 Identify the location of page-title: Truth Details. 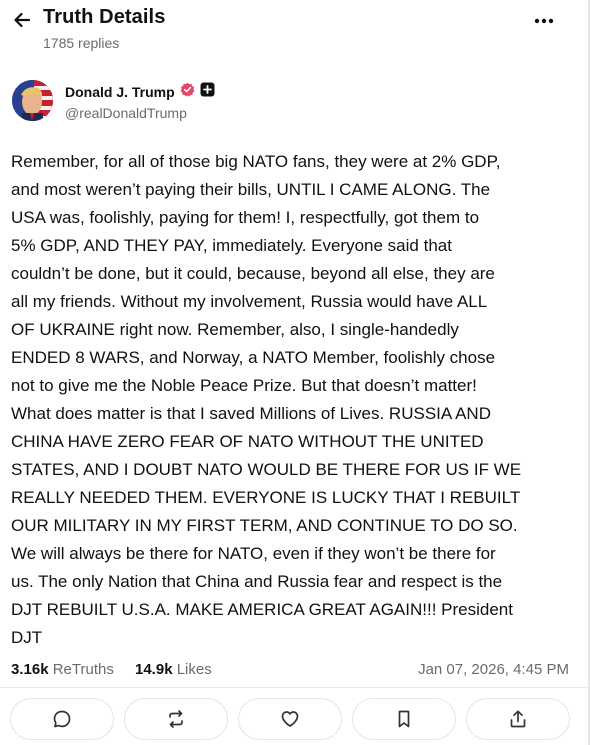
(104, 17).